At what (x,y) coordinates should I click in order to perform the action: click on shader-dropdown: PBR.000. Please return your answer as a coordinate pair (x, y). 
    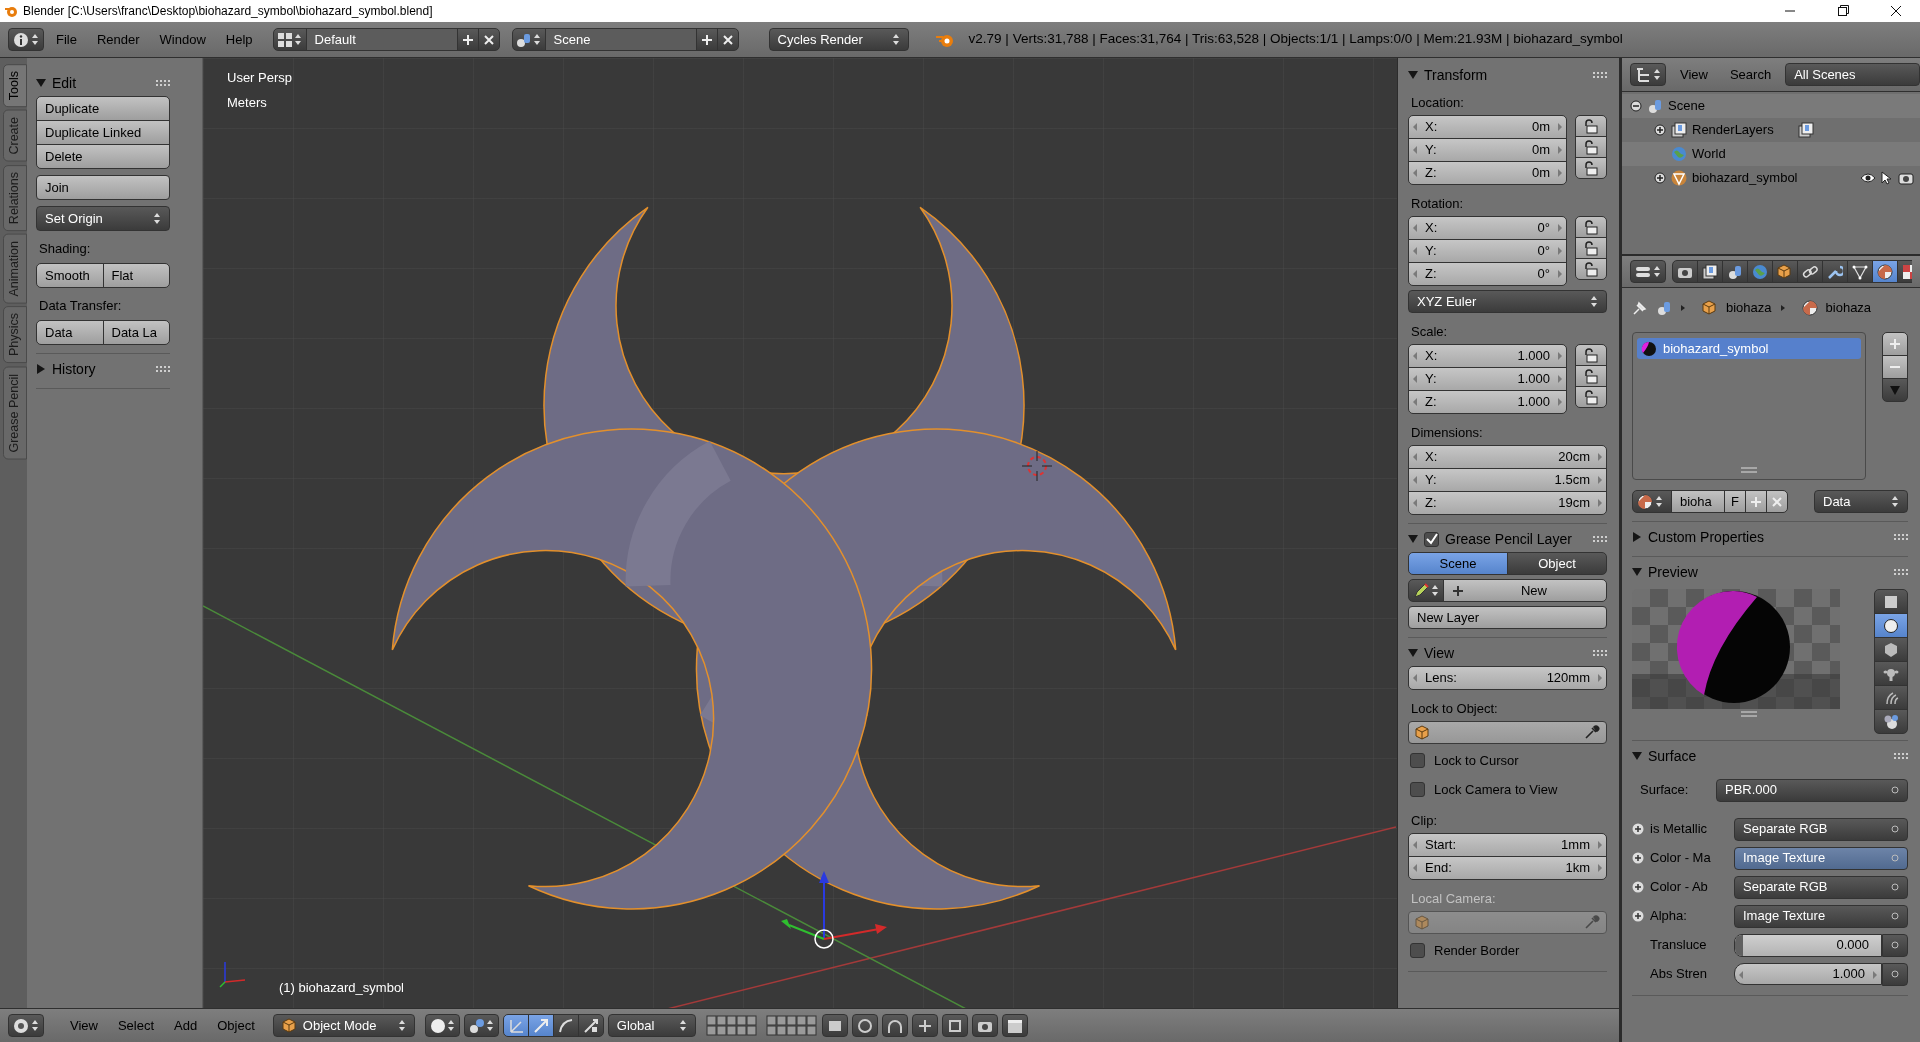
    Looking at the image, I should click on (1812, 790).